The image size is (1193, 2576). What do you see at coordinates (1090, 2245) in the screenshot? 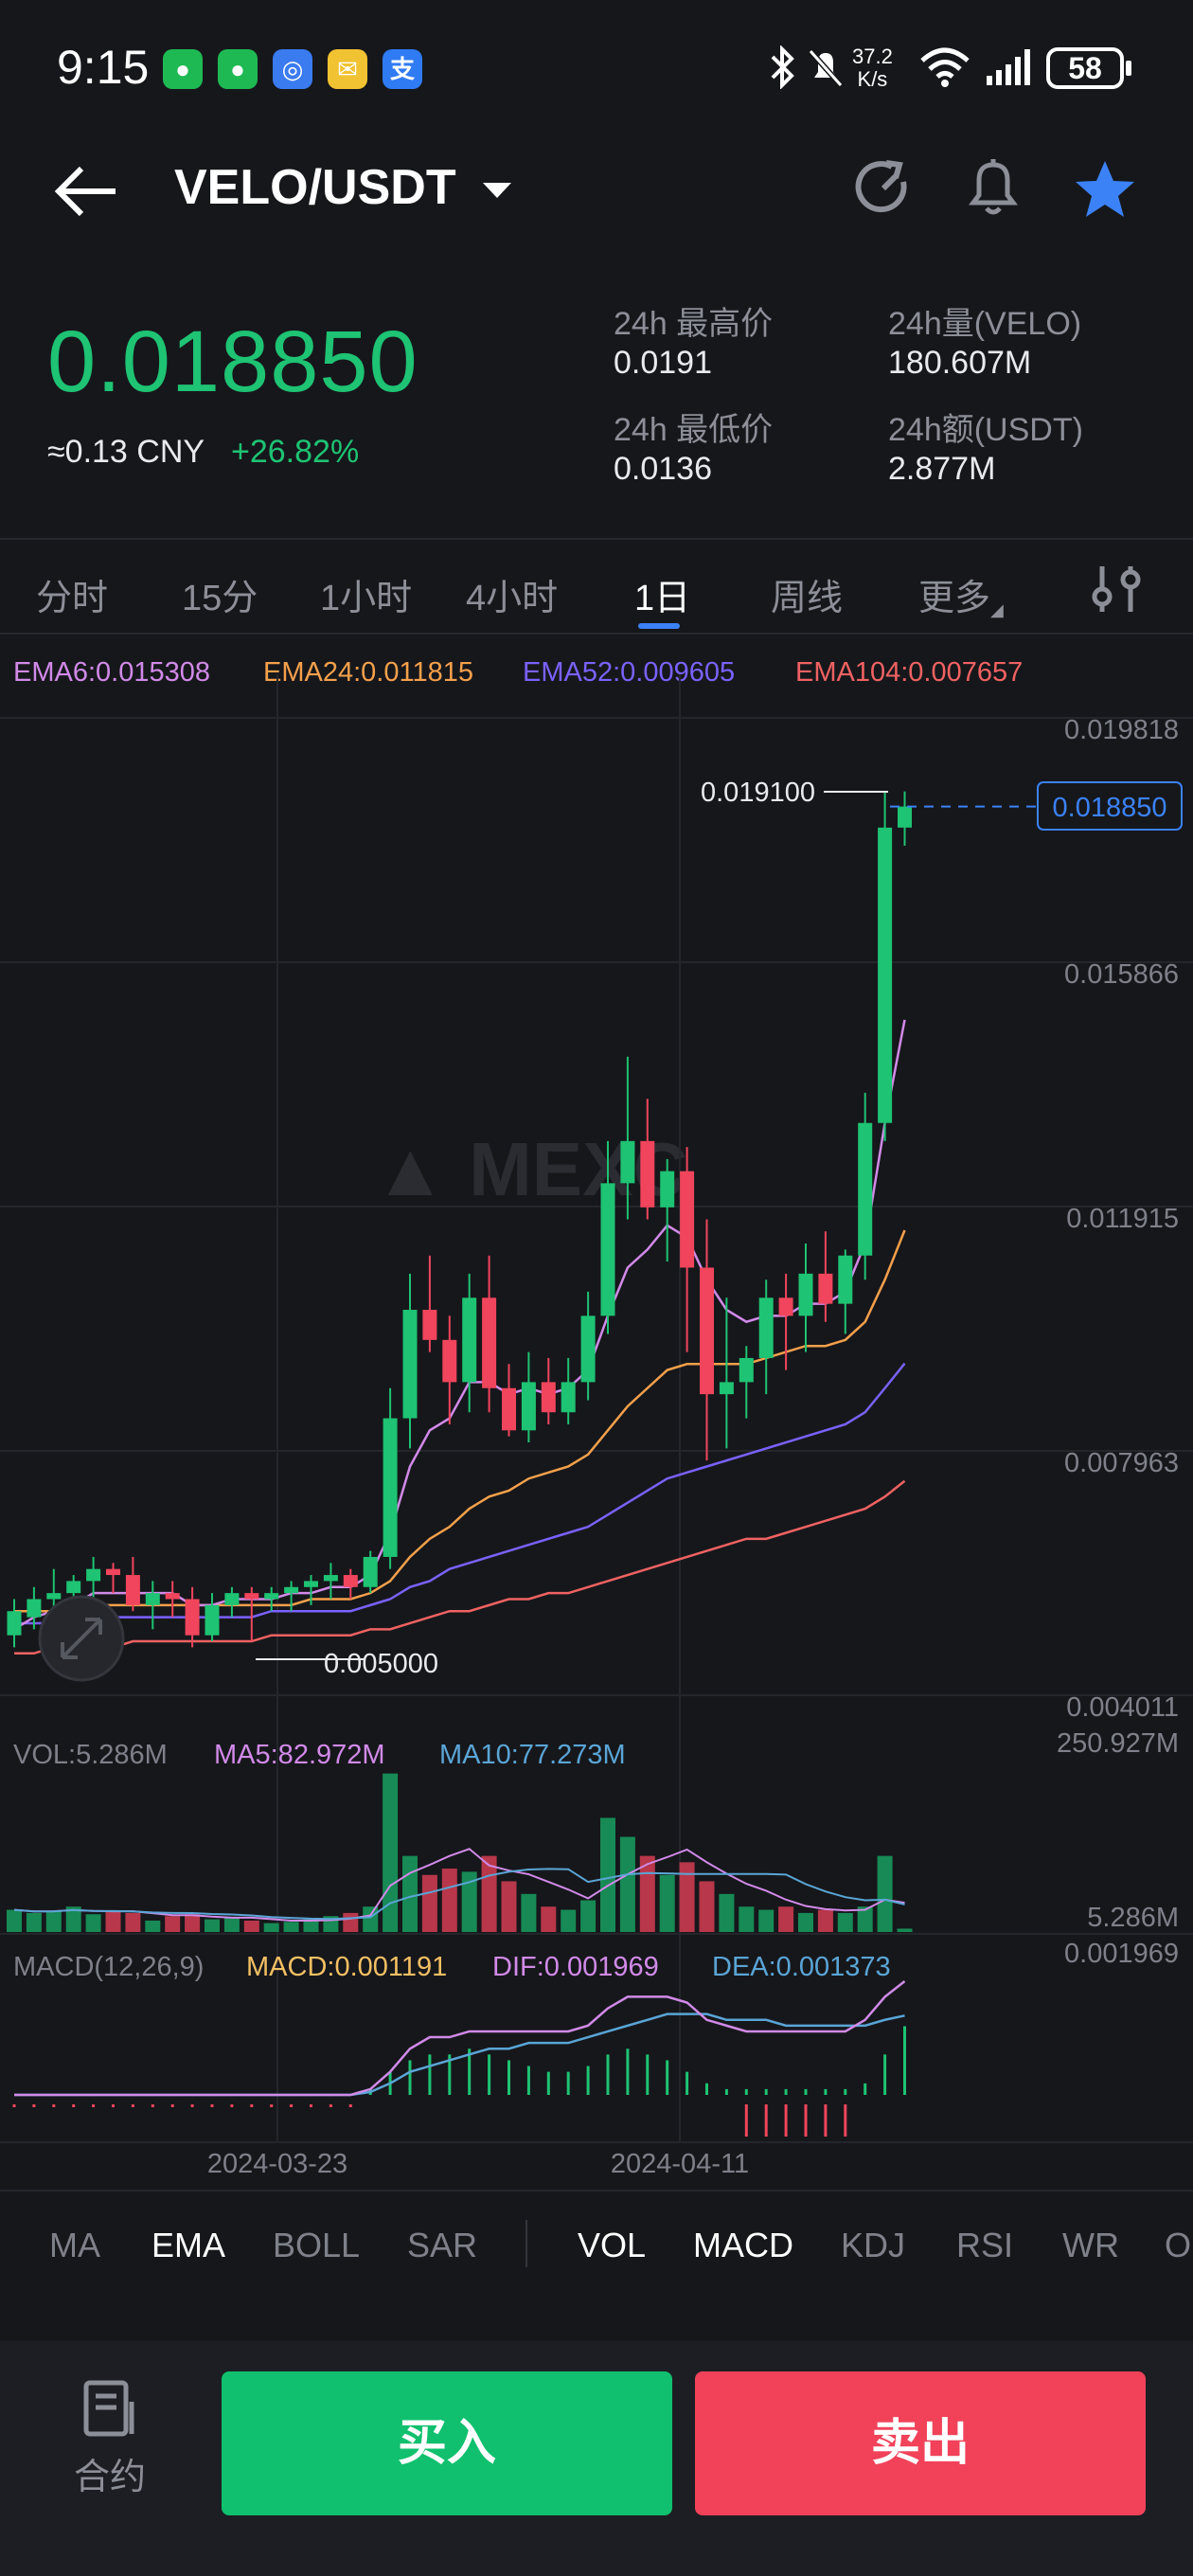
I see `indicator-wr: WR` at bounding box center [1090, 2245].